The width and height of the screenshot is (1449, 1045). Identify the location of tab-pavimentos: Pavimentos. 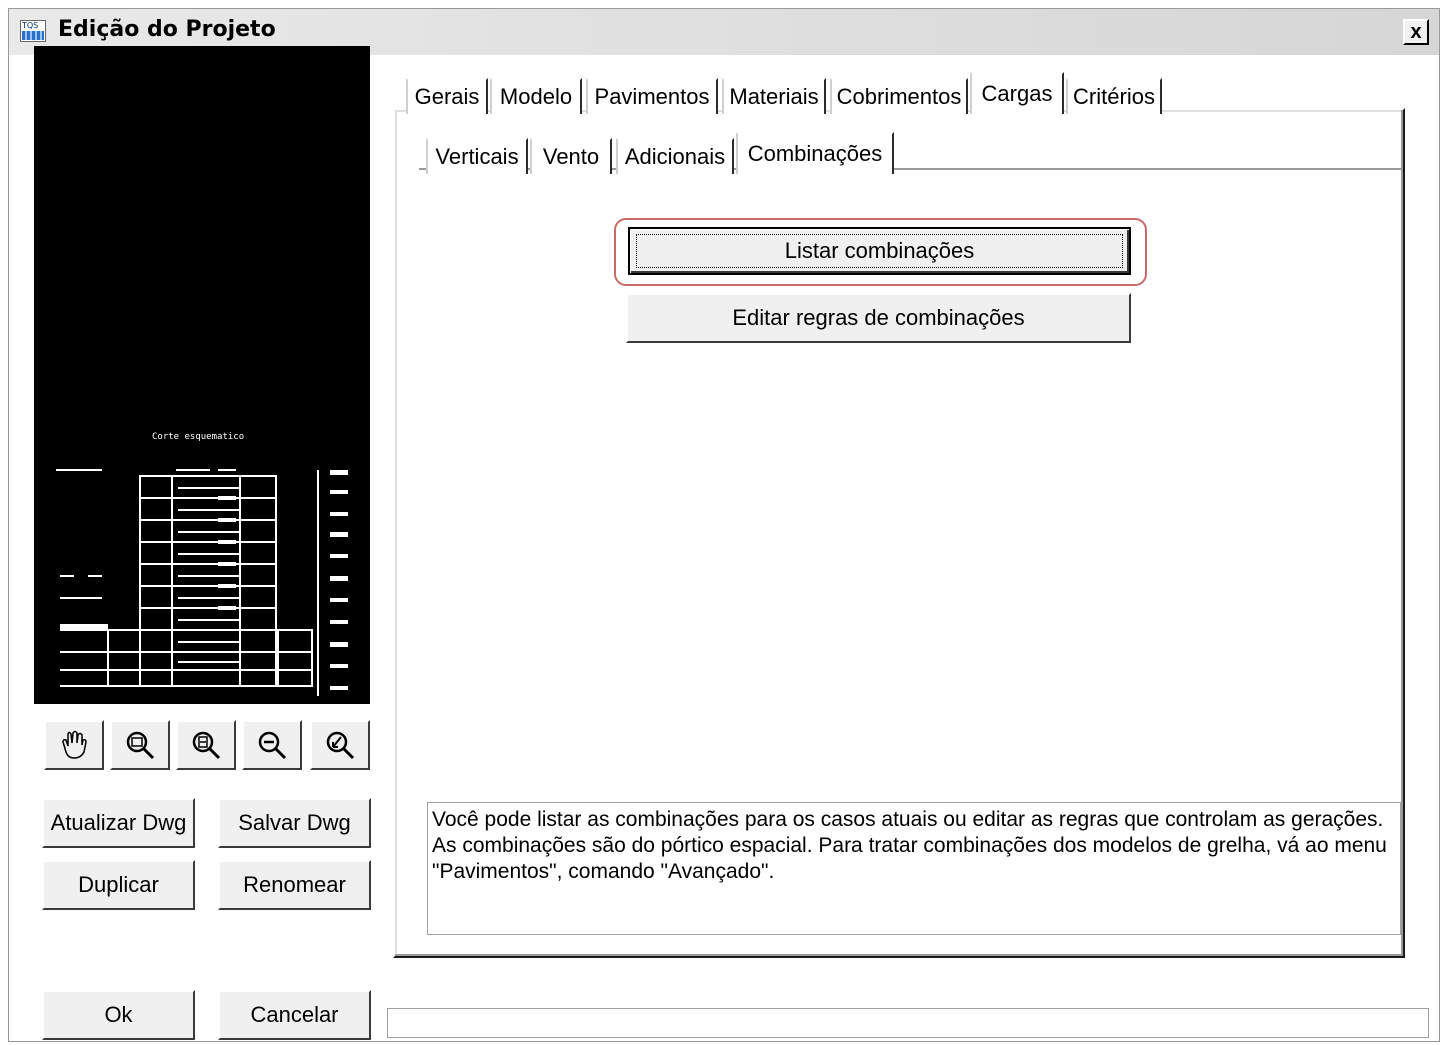
(652, 96).